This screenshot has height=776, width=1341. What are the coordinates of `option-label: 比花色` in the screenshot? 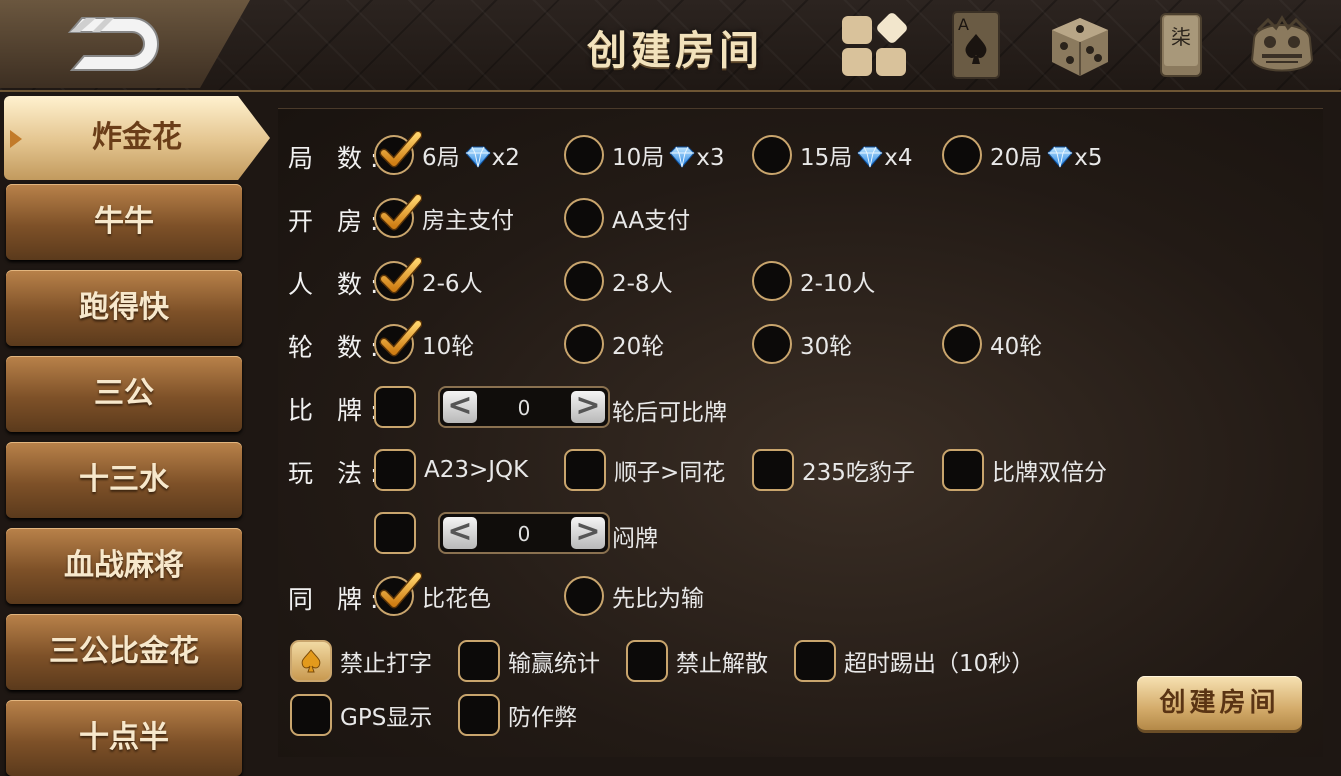 It's located at (456, 599).